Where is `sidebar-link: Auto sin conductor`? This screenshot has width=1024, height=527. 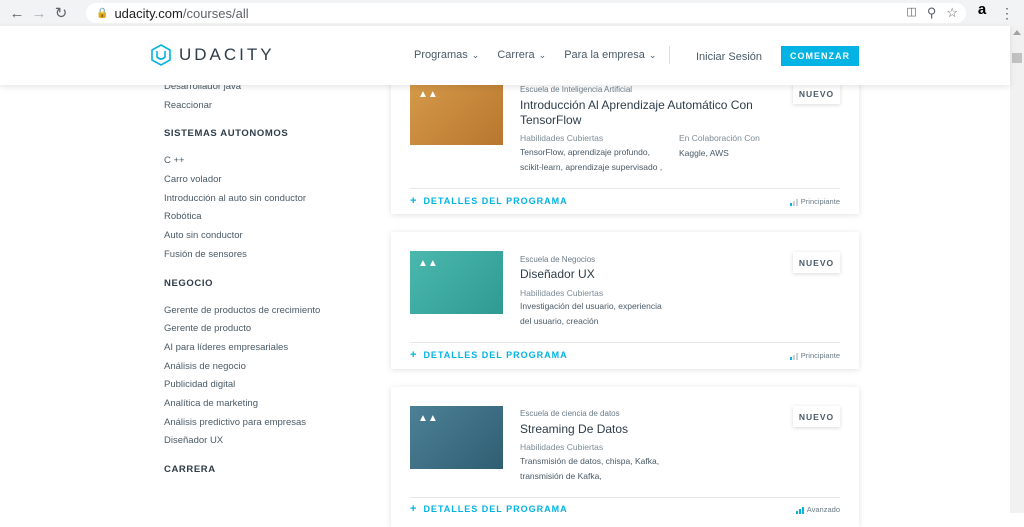
sidebar-link: Auto sin conductor is located at coordinates (269, 236).